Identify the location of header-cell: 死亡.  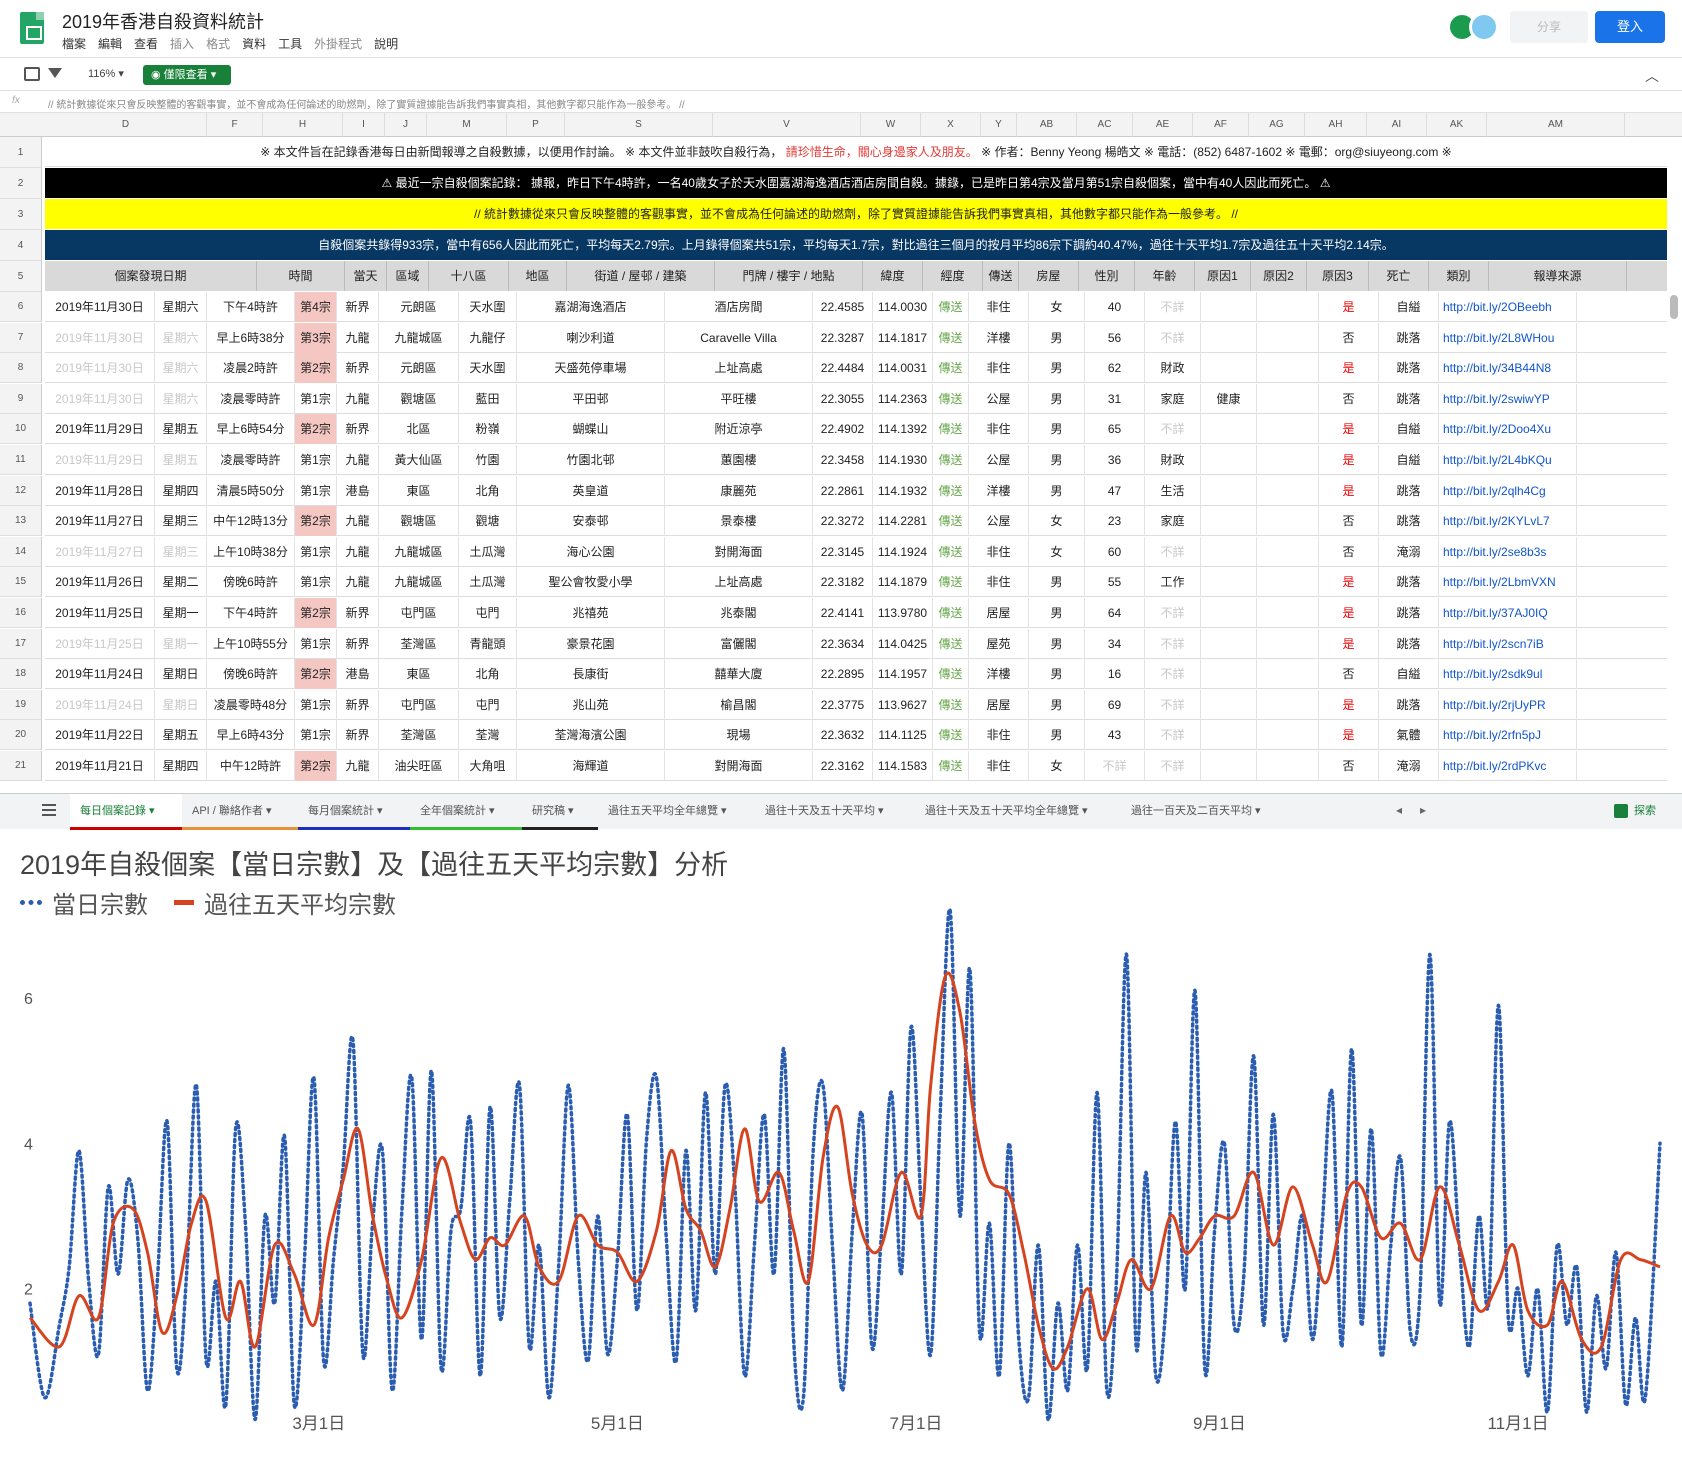
(1399, 276).